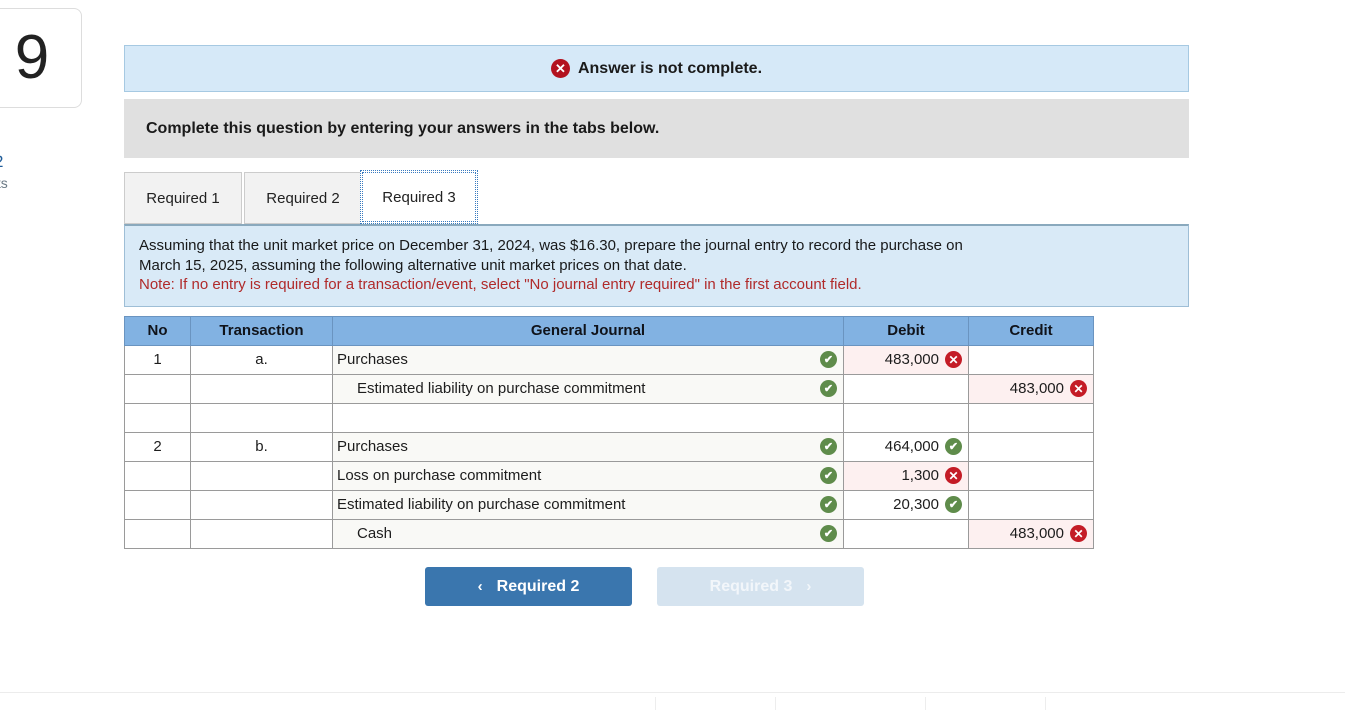 The image size is (1345, 710). Describe the element at coordinates (670, 68) in the screenshot. I see `answer-status-text: Answer is not complete.` at that location.